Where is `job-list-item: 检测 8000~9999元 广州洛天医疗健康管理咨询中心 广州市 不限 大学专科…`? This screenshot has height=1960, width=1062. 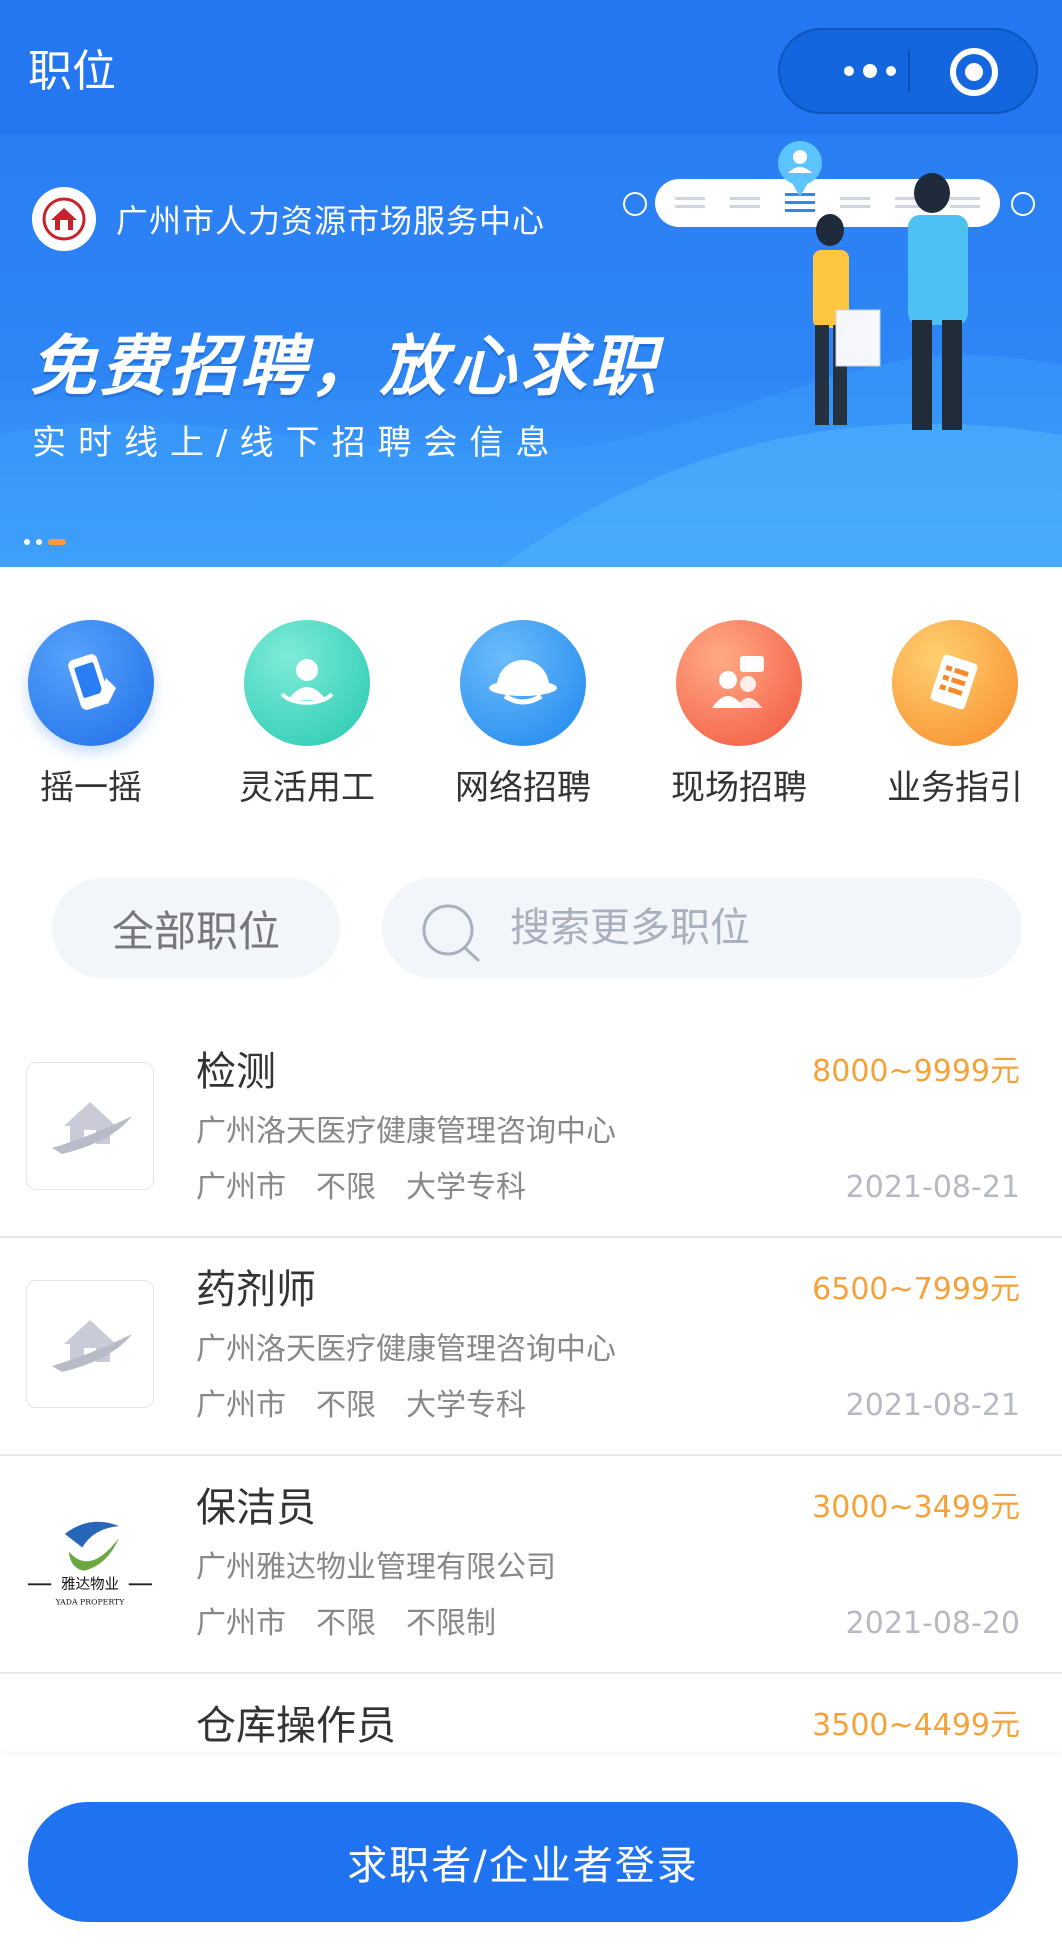
job-list-item: 检测 8000~9999元 广州洛天医疗健康管理咨询中心 广州市 不限 大学专科… is located at coordinates (531, 1129).